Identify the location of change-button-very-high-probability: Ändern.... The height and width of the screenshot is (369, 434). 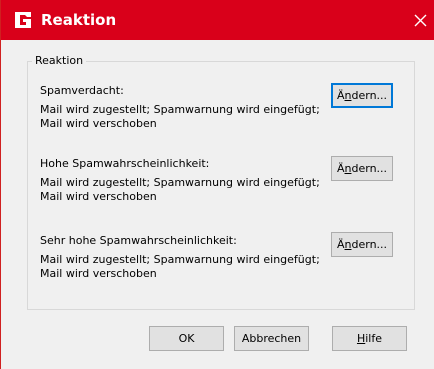
(362, 244).